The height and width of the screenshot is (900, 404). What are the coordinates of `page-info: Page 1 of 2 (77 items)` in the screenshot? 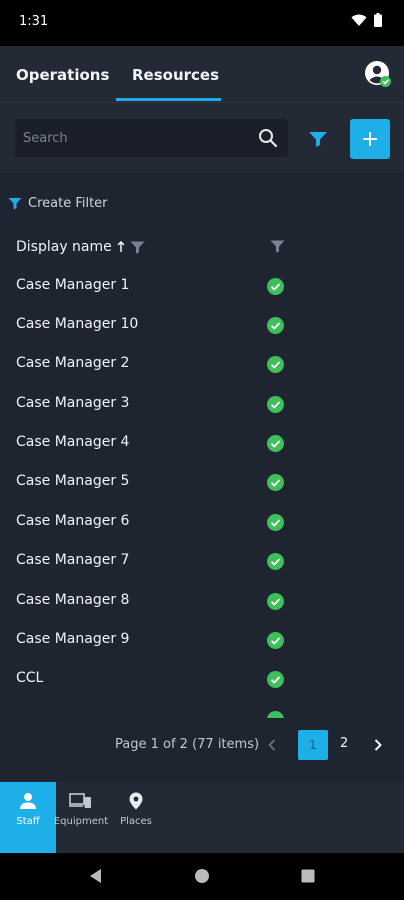 It's located at (187, 744).